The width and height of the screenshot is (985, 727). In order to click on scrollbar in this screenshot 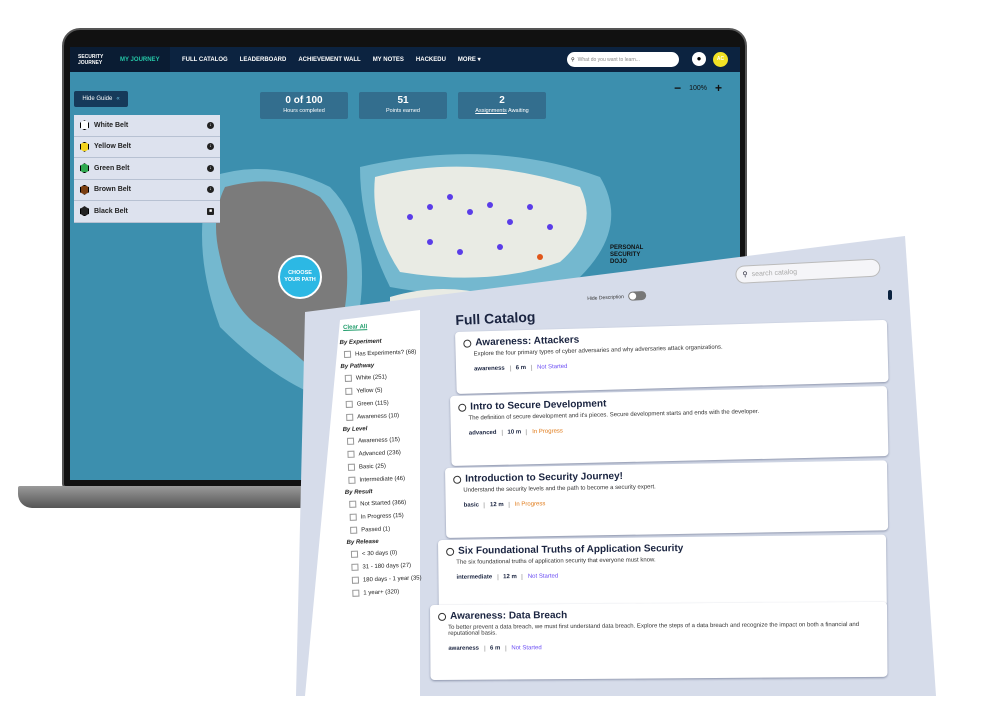, I will do `click(890, 295)`.